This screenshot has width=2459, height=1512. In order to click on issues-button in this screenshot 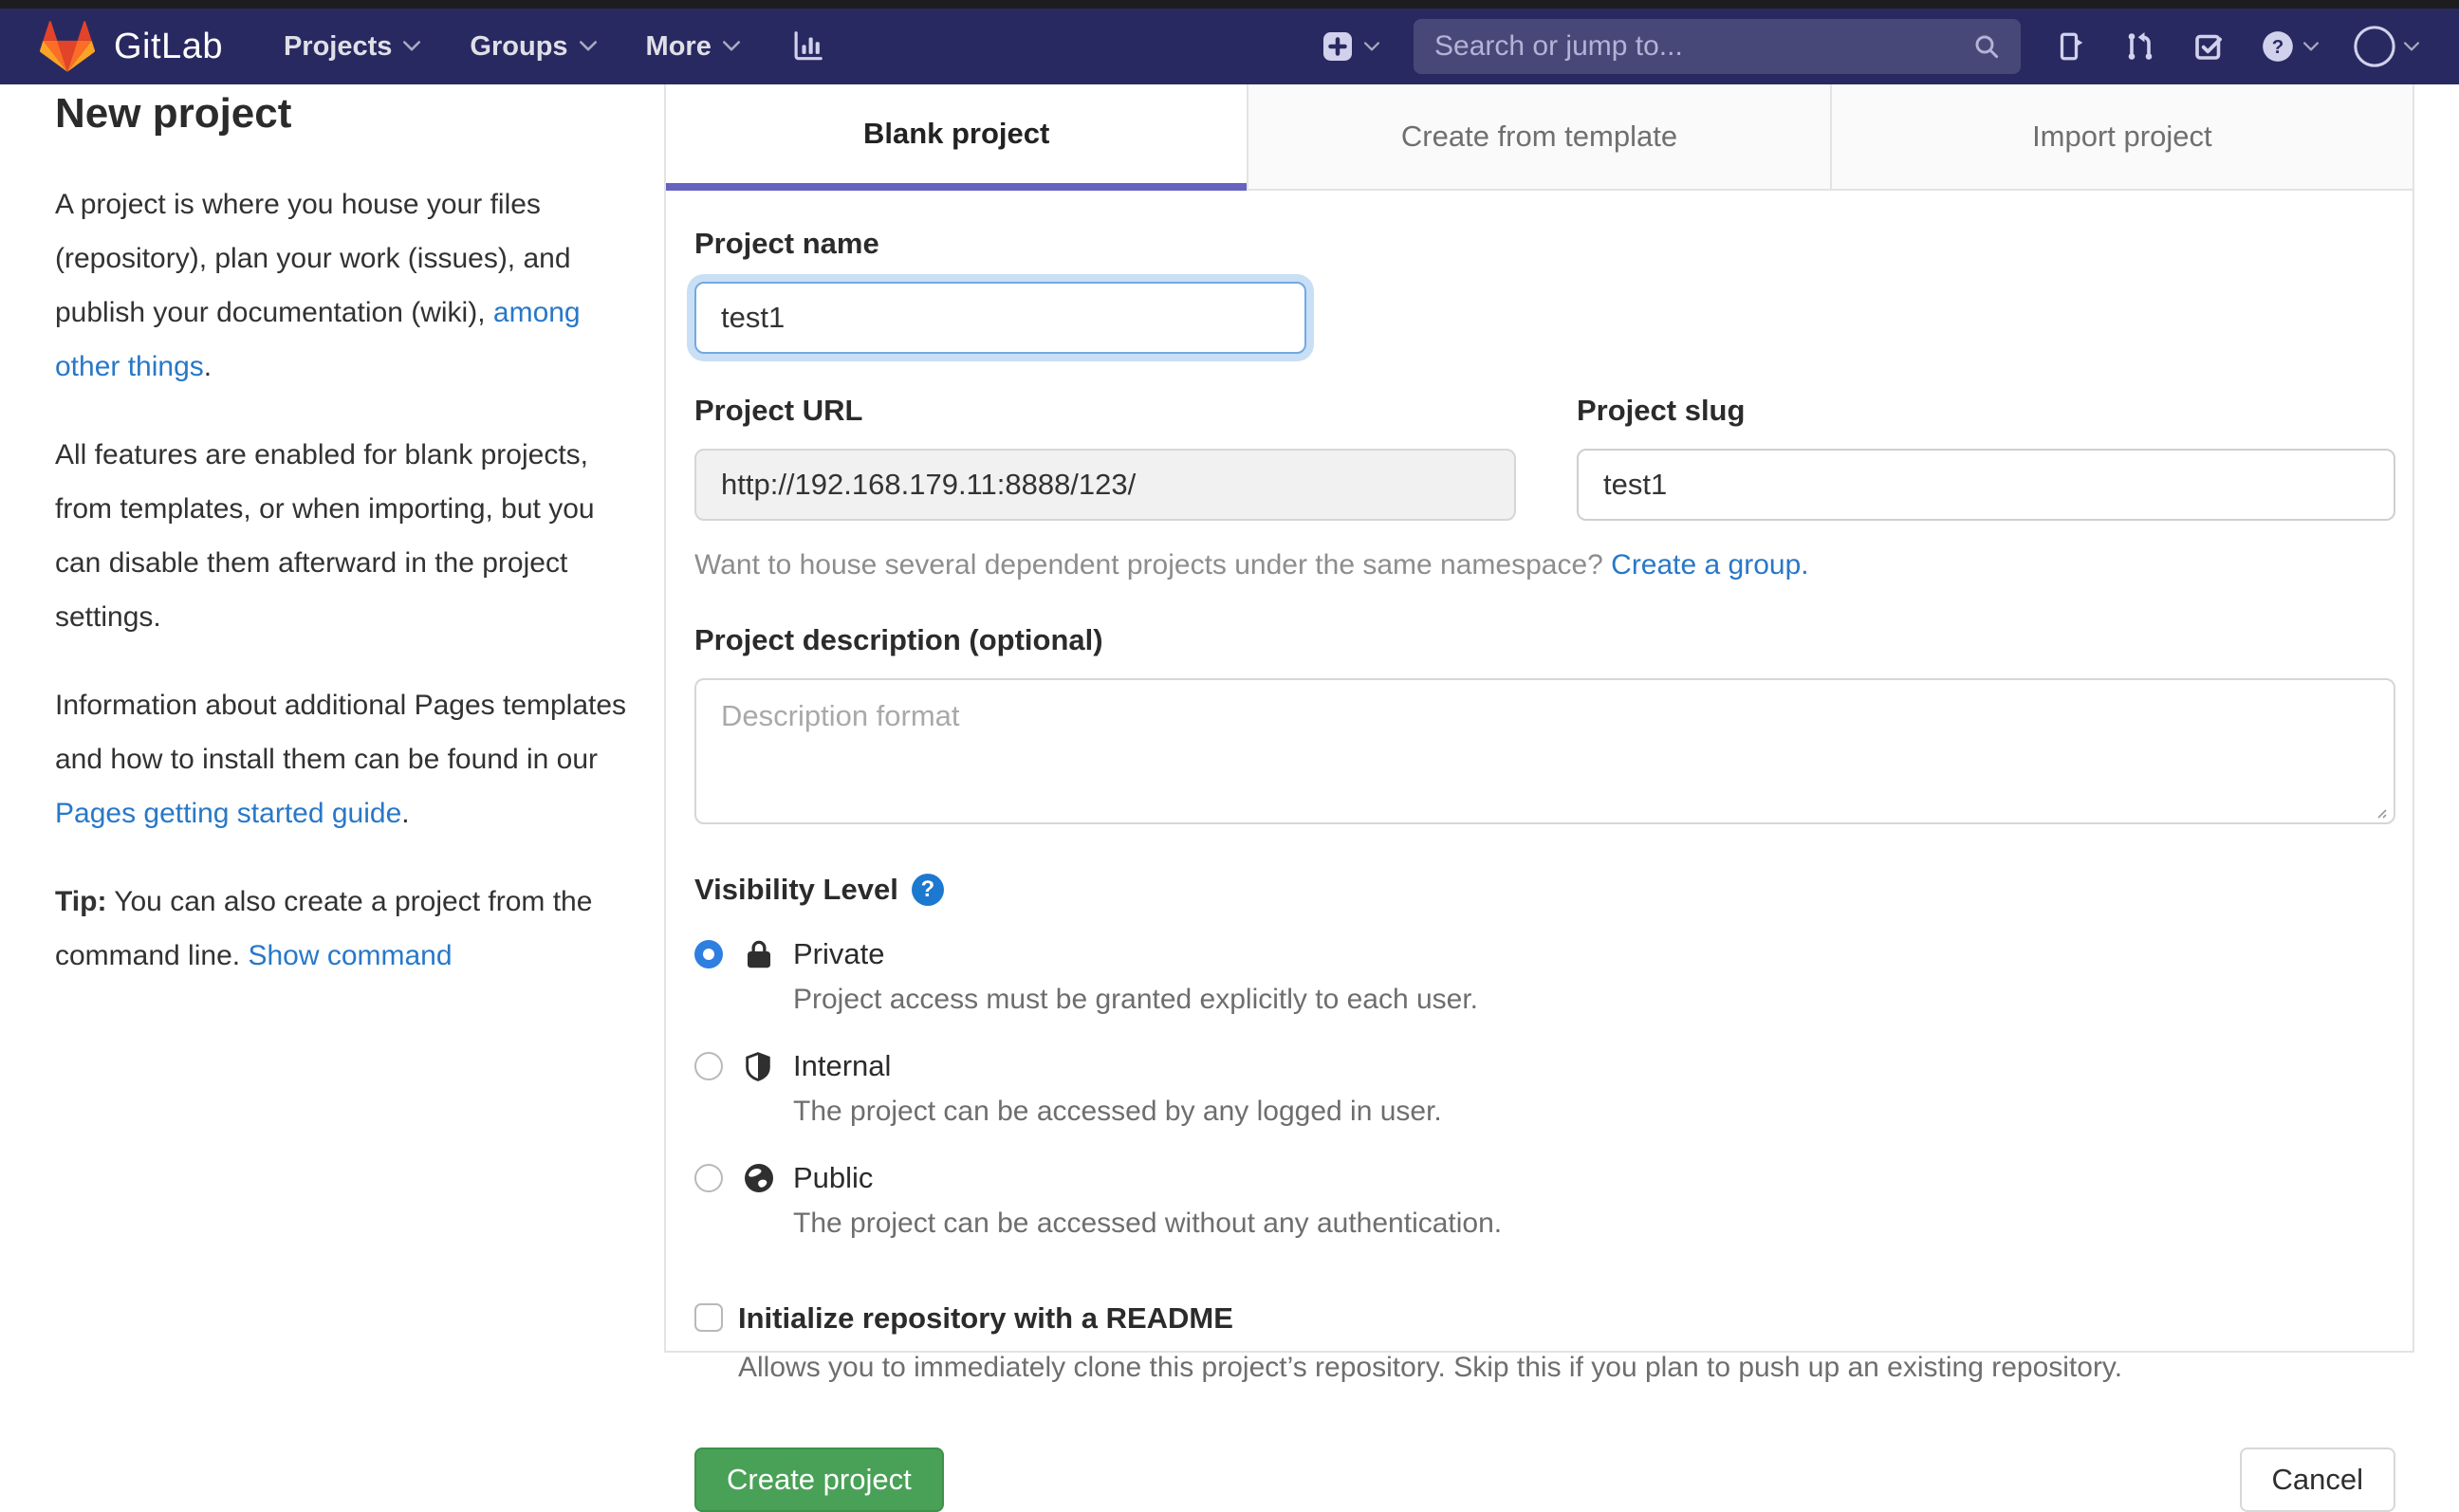, I will do `click(2072, 46)`.